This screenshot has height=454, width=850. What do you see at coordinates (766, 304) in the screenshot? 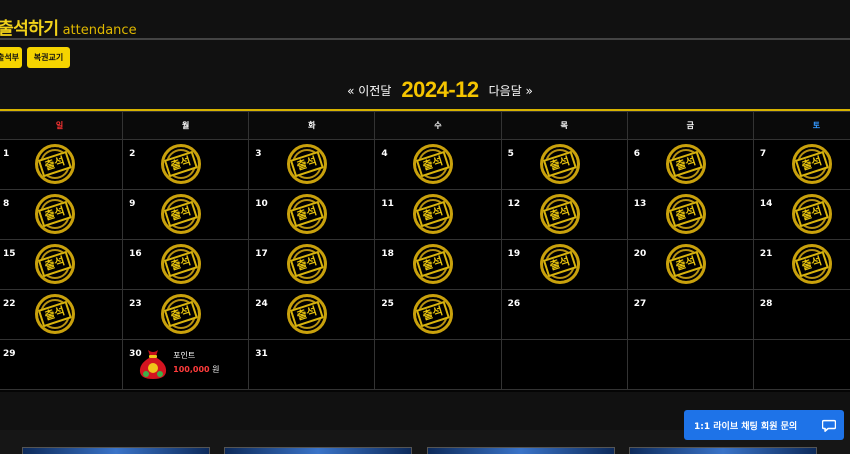
I see `day-number: 28` at bounding box center [766, 304].